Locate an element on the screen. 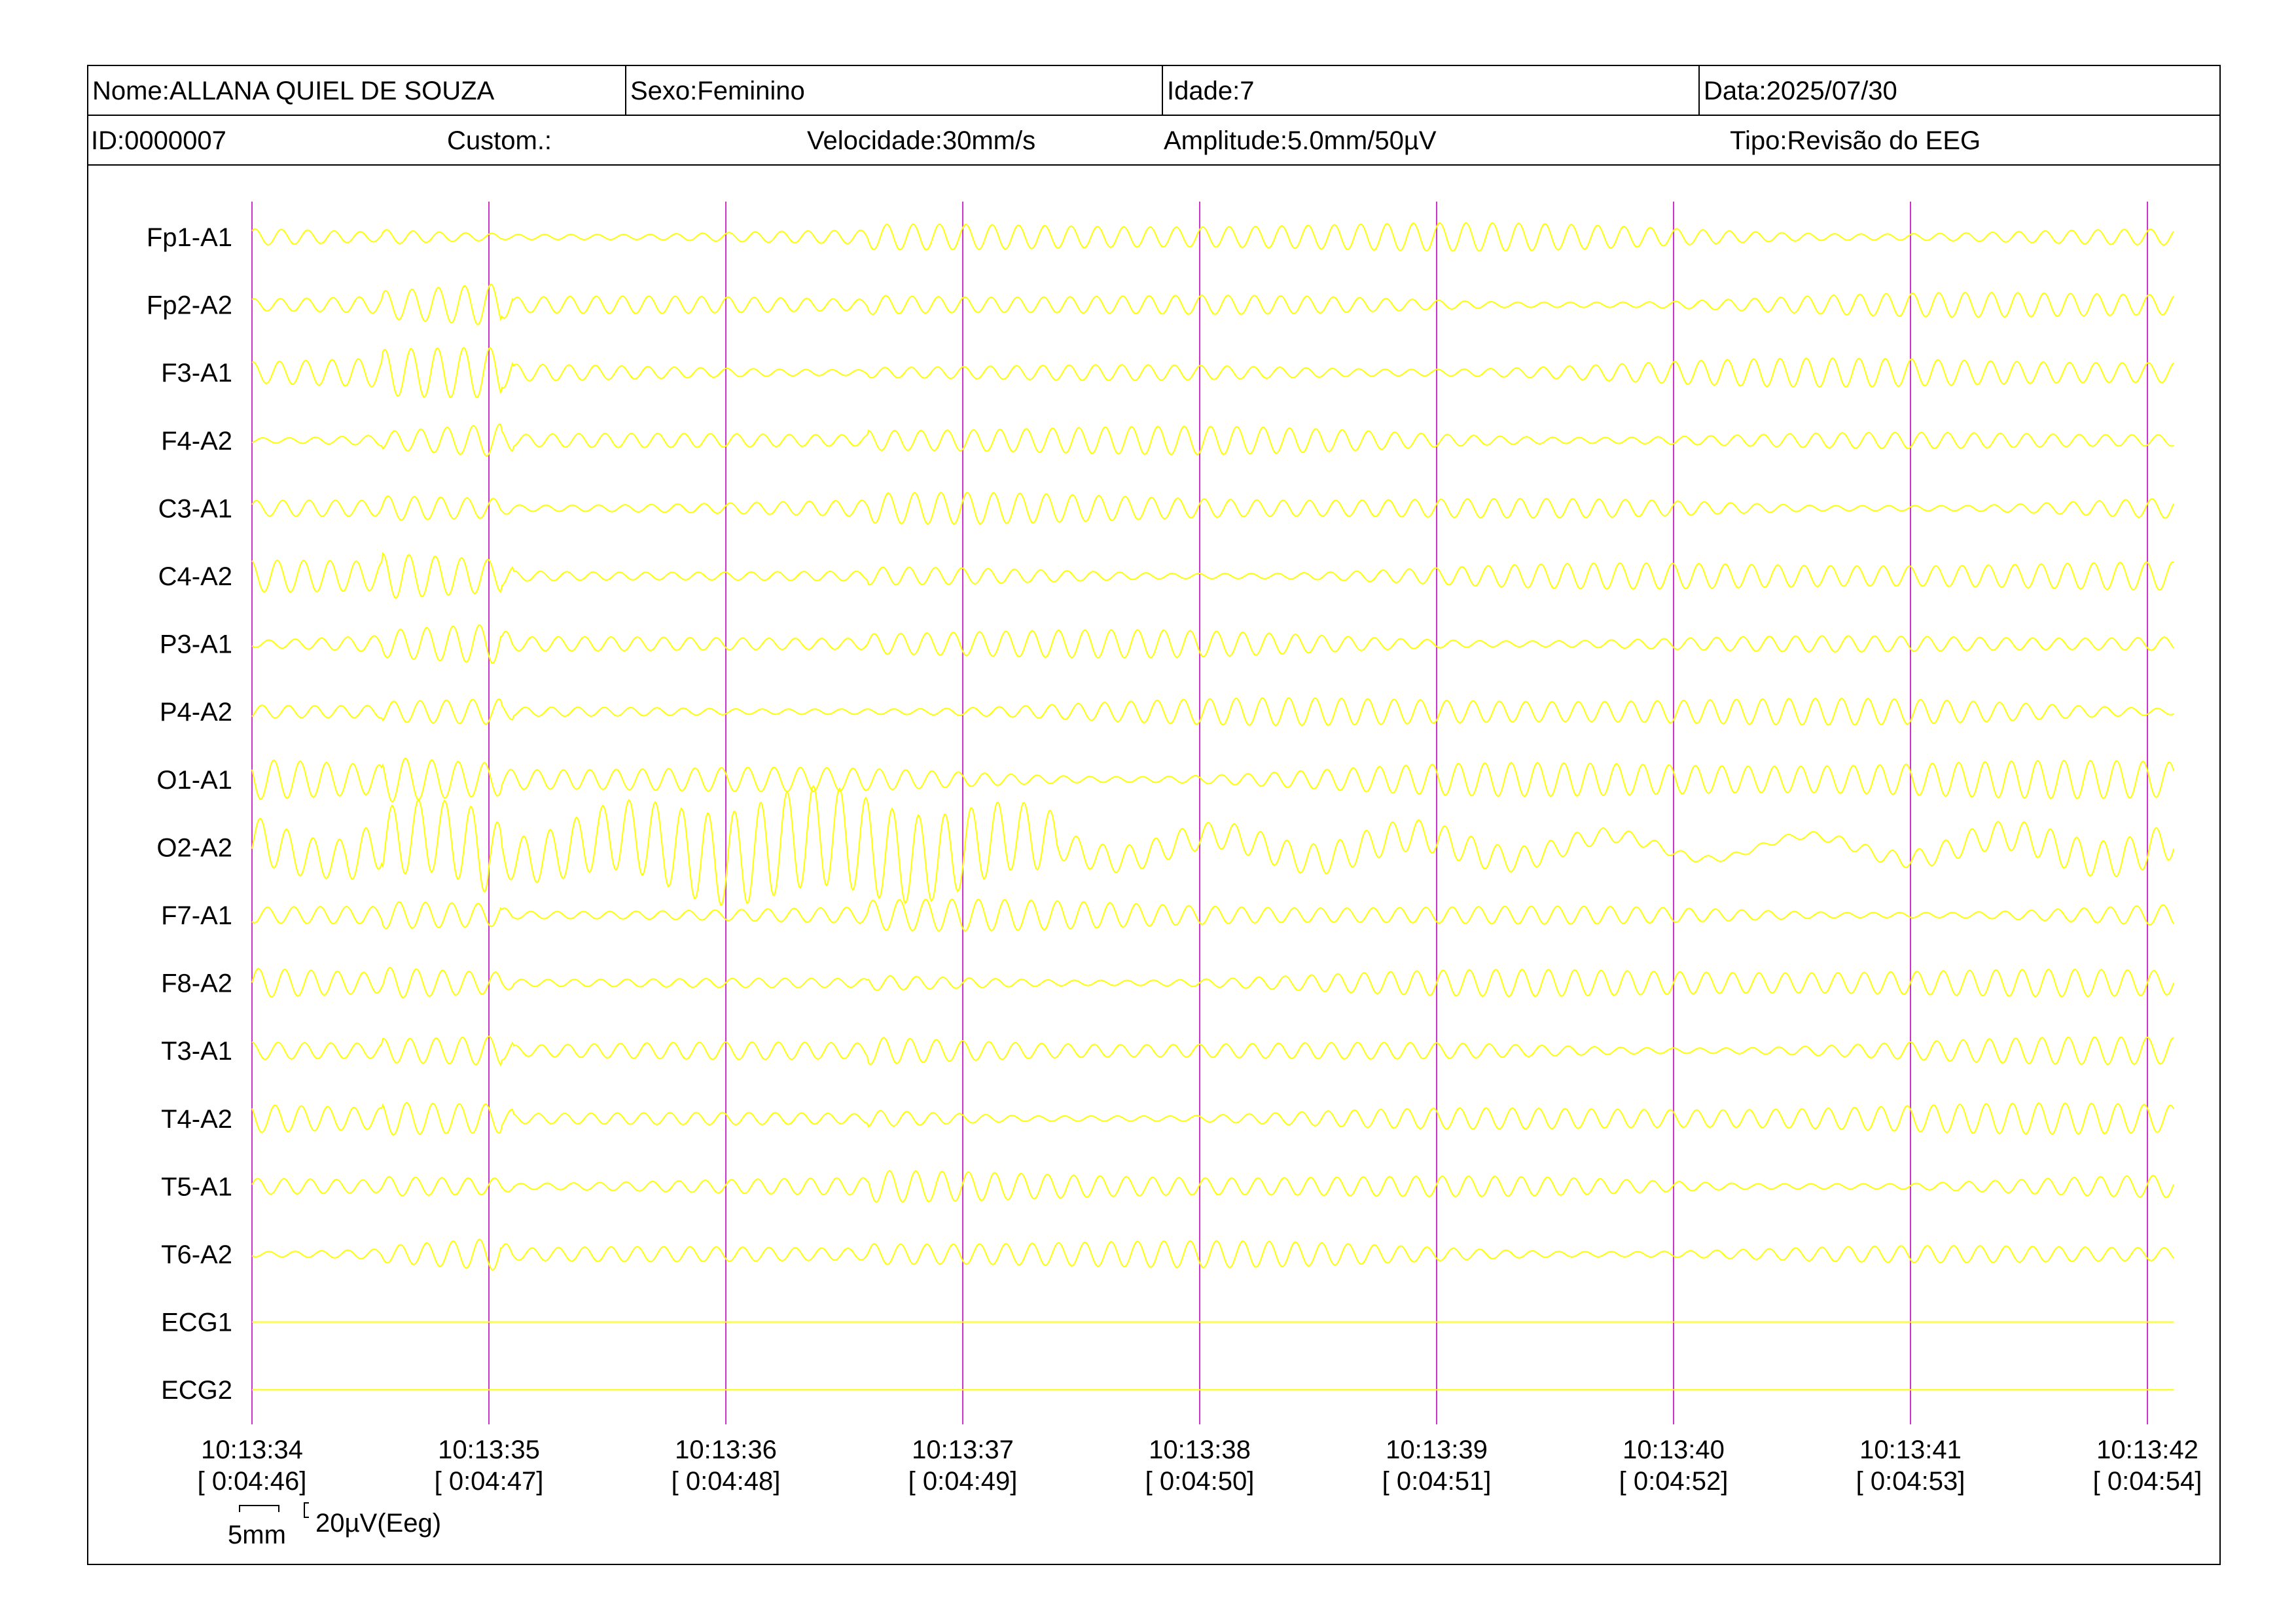  time-tick-clock: 10:13:35 is located at coordinates (489, 1450).